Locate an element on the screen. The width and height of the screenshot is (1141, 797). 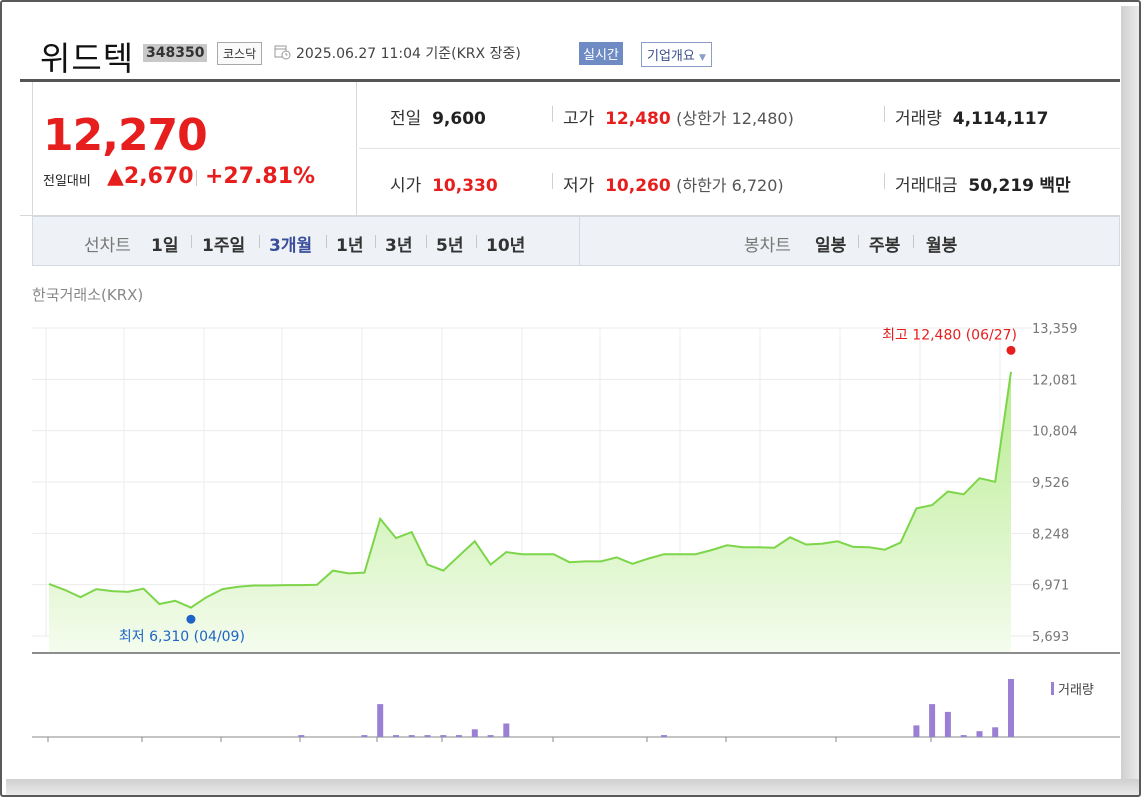
caret-down-icon: ▼ is located at coordinates (702, 58).